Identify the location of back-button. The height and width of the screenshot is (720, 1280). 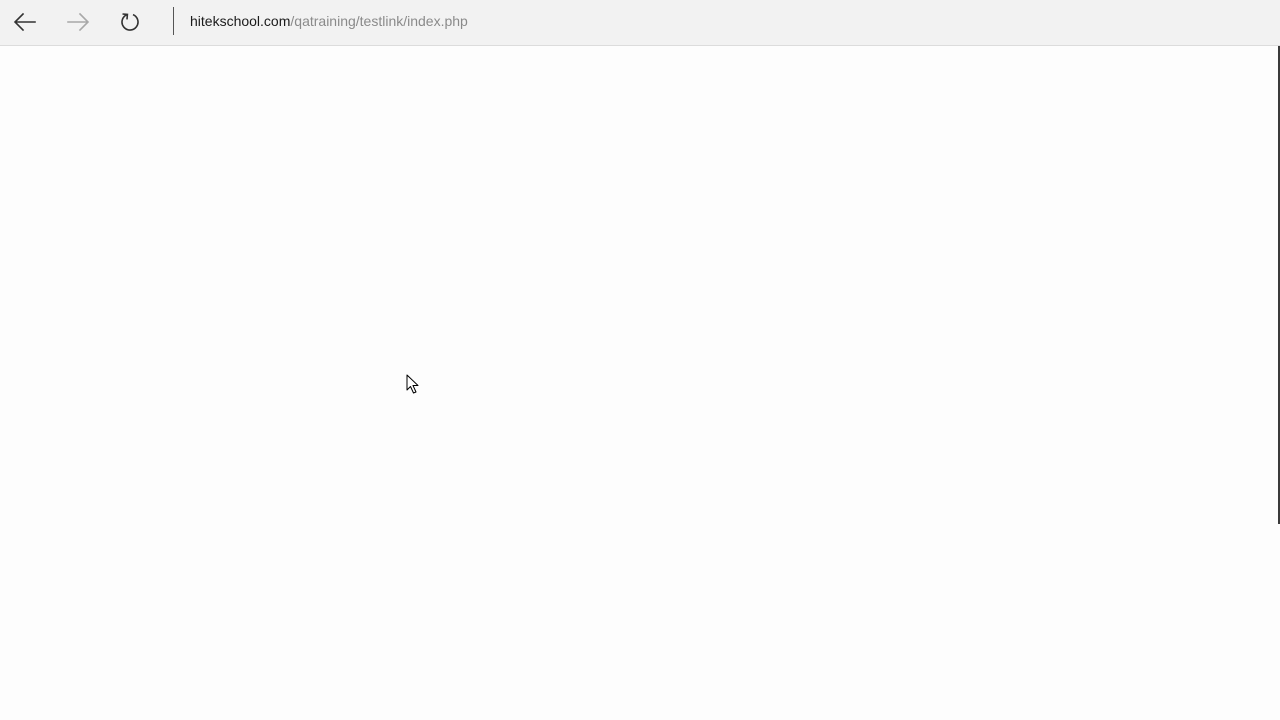
(25, 22).